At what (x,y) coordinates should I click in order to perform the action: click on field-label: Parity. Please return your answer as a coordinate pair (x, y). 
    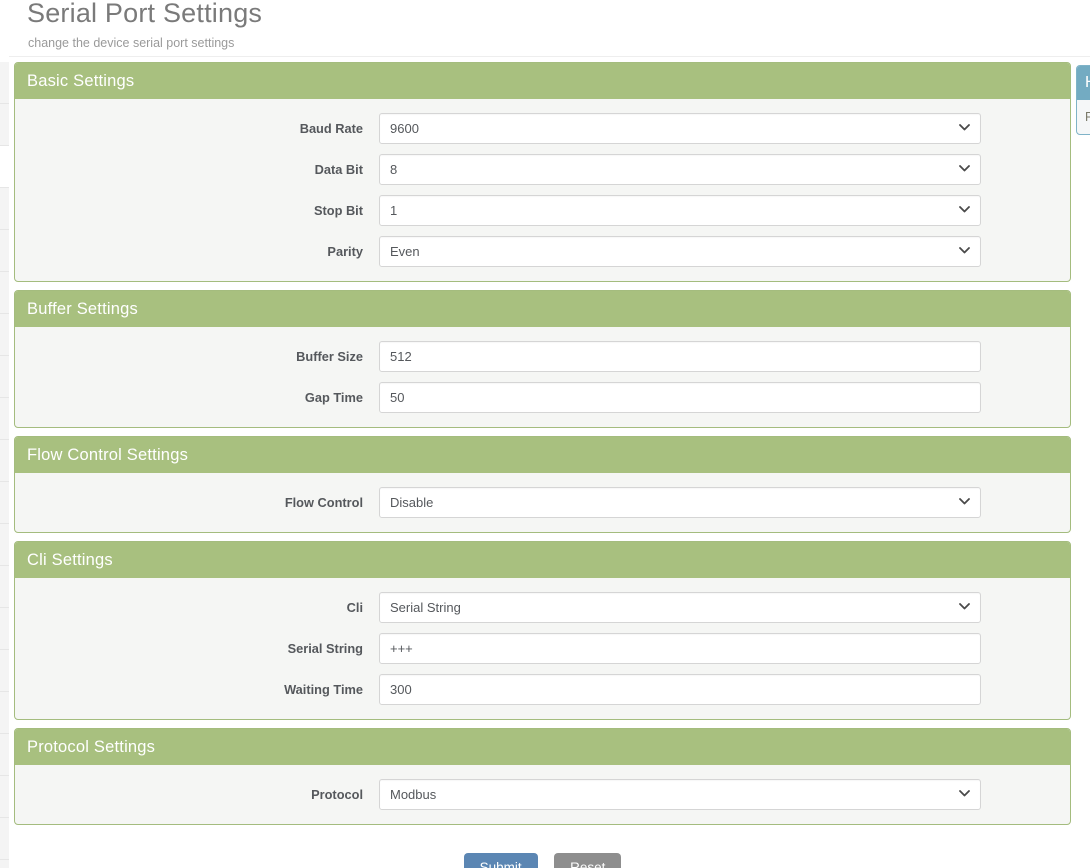
    Looking at the image, I should click on (345, 251).